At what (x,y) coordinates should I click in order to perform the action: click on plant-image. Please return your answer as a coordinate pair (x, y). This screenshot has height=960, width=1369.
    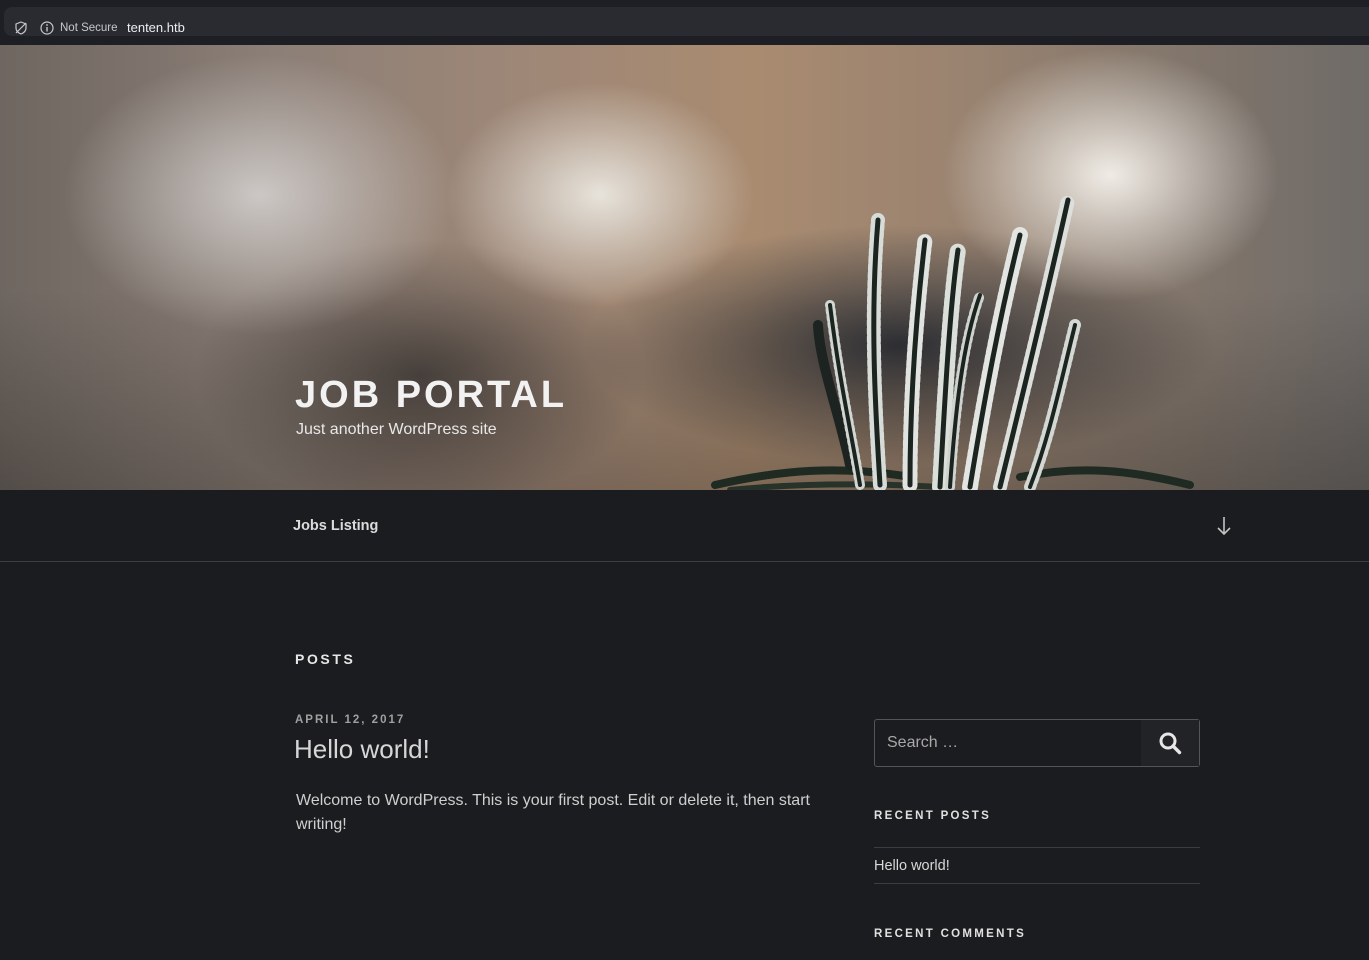
    Looking at the image, I should click on (952, 341).